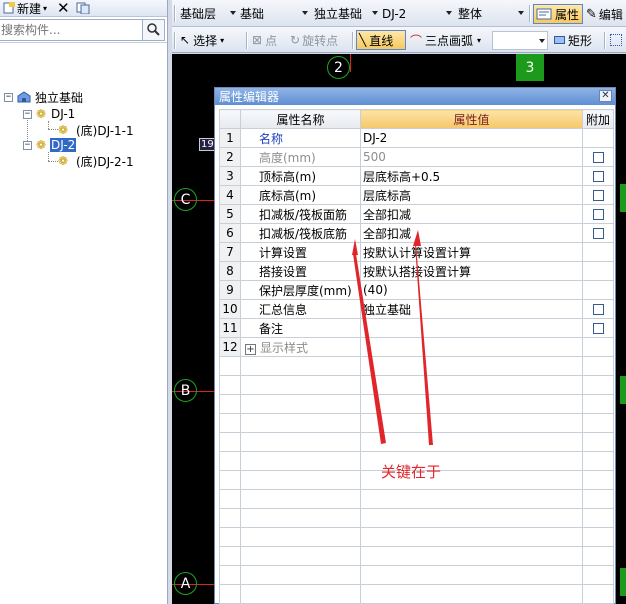 Image resolution: width=626 pixels, height=604 pixels. What do you see at coordinates (71, 29) in the screenshot?
I see `search-input` at bounding box center [71, 29].